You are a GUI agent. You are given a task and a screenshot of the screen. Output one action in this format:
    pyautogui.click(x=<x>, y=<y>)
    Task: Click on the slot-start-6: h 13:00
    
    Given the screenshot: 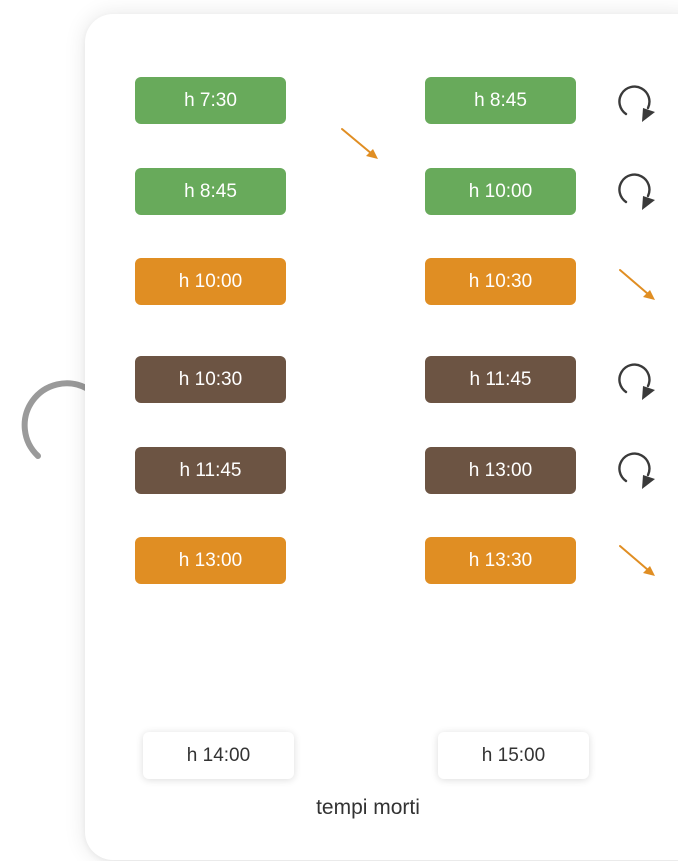 What is the action you would take?
    pyautogui.click(x=210, y=560)
    